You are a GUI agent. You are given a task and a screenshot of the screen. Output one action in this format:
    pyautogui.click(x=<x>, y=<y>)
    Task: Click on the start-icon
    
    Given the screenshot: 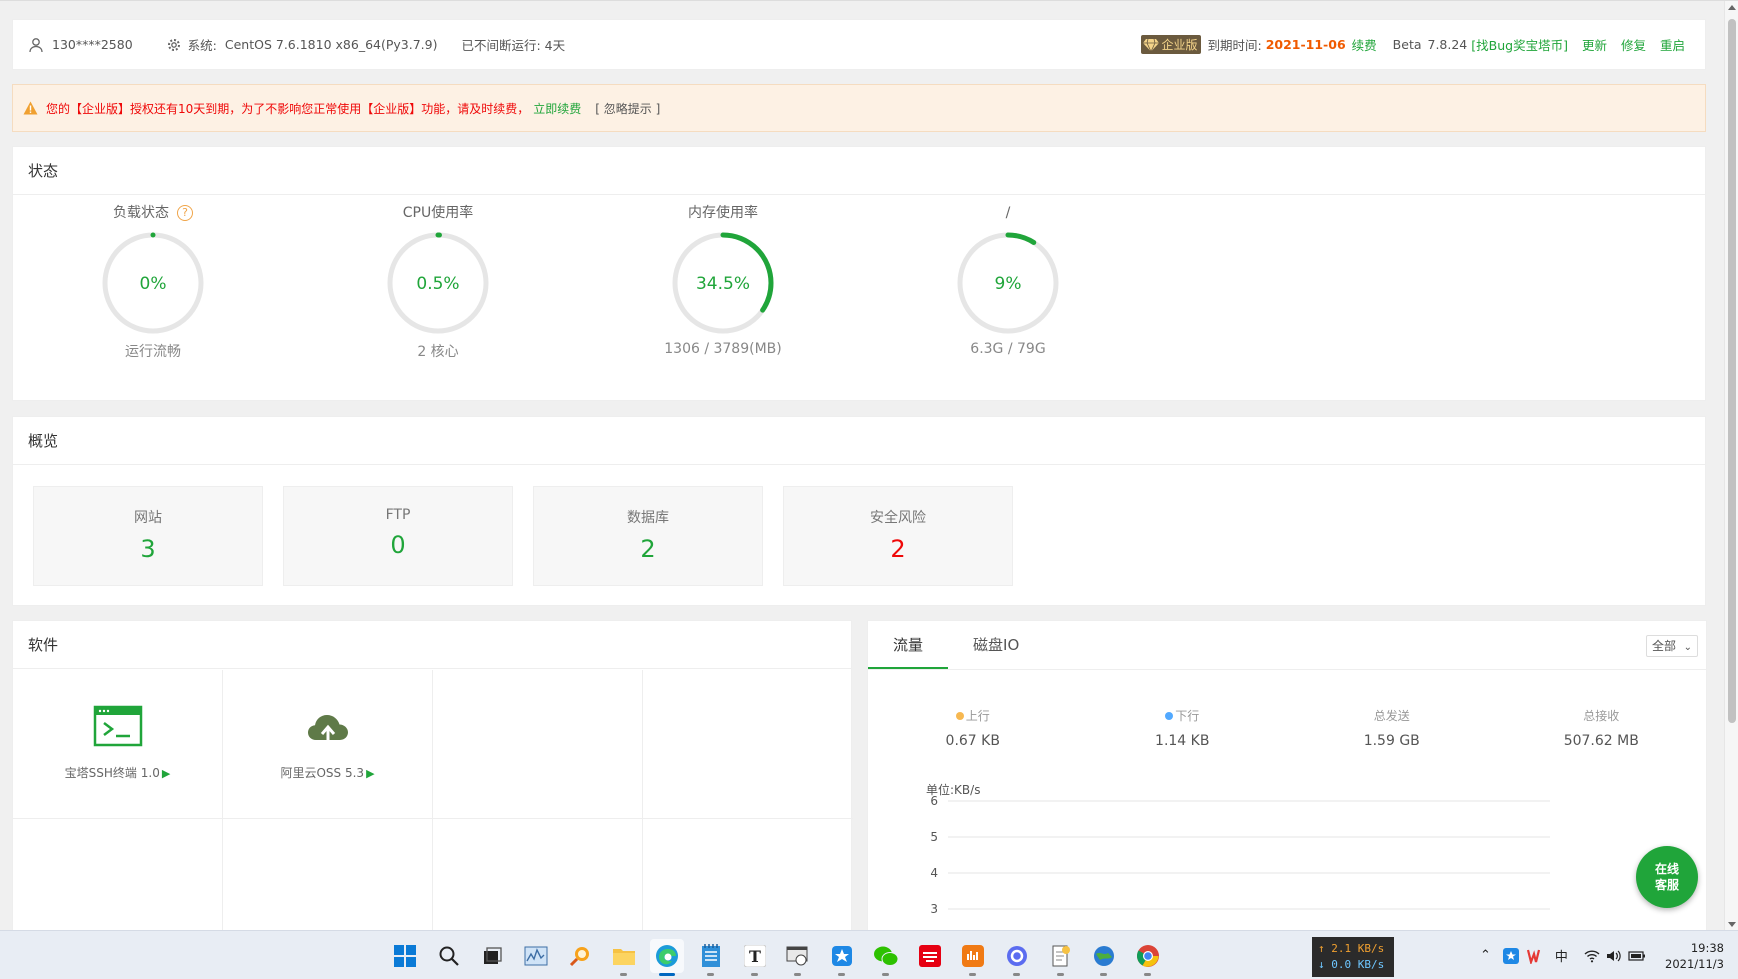 What is the action you would take?
    pyautogui.click(x=405, y=956)
    